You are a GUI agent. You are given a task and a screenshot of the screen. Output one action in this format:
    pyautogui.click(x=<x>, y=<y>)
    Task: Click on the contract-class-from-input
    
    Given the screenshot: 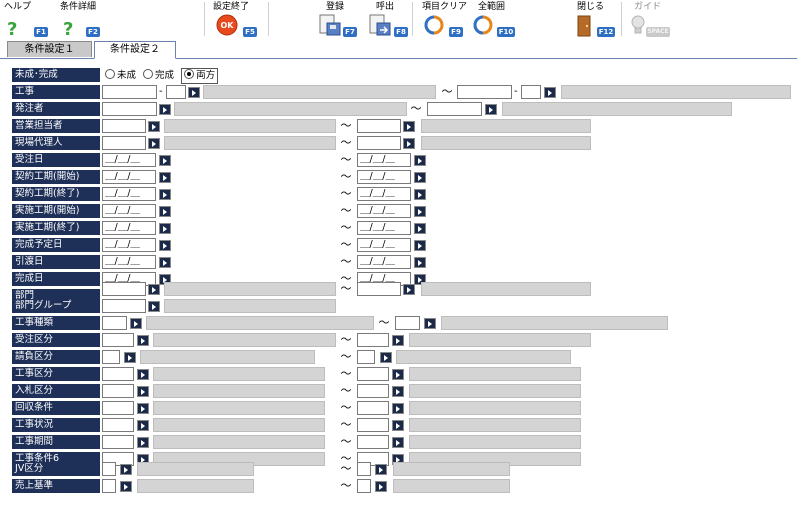 What is the action you would take?
    pyautogui.click(x=111, y=357)
    